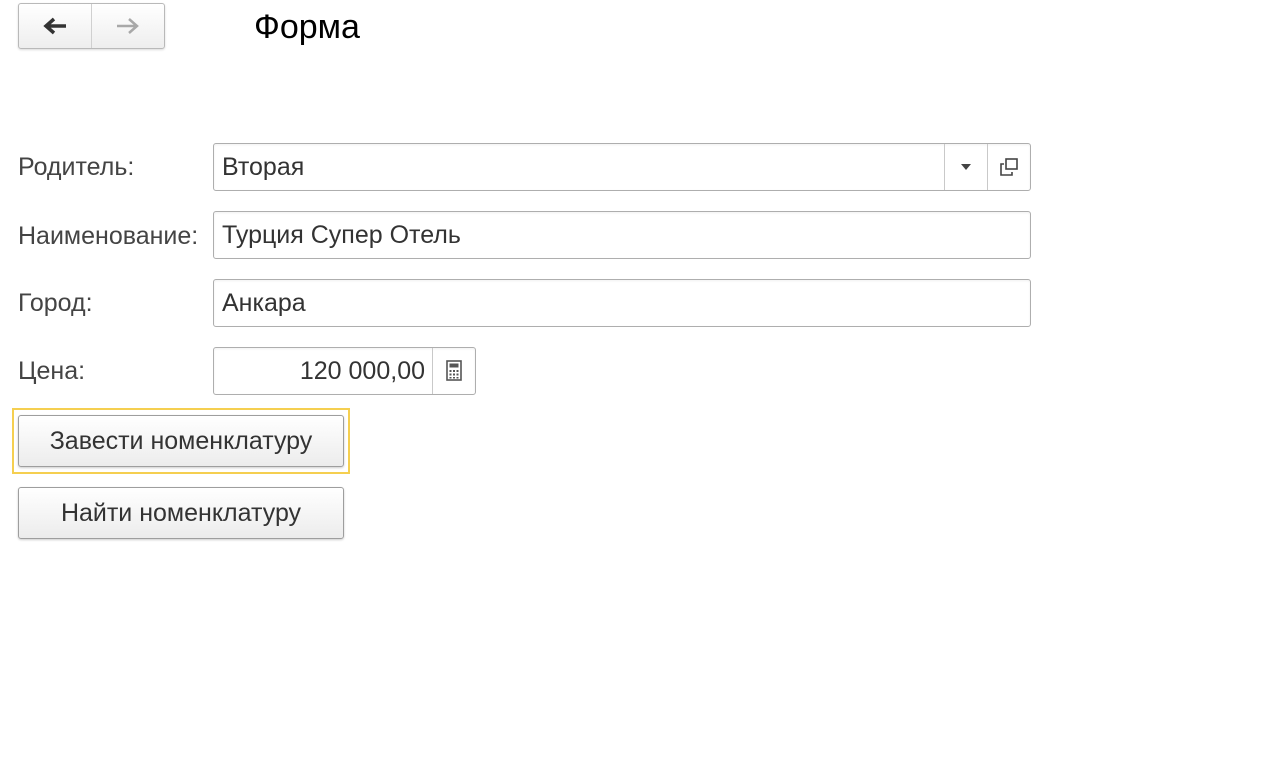  I want to click on parent-label: Родитель:, so click(76, 167).